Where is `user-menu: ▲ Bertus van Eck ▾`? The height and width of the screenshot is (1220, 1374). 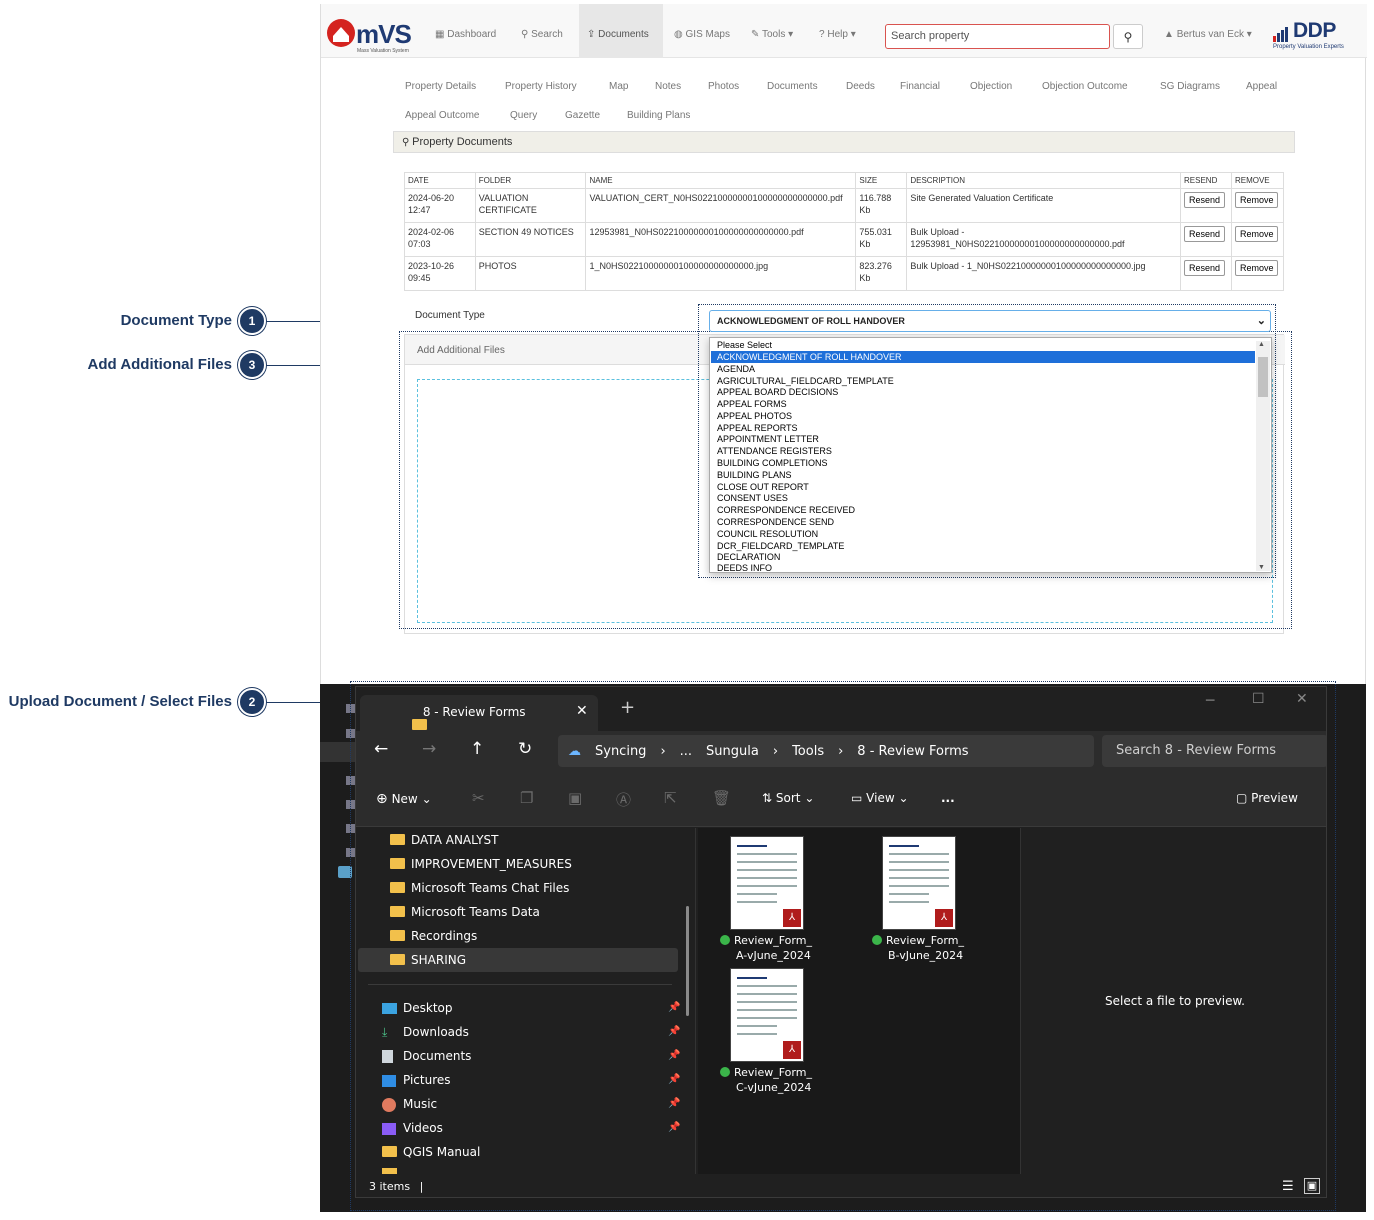
user-menu: ▲ Bertus van Eck ▾ is located at coordinates (1208, 31).